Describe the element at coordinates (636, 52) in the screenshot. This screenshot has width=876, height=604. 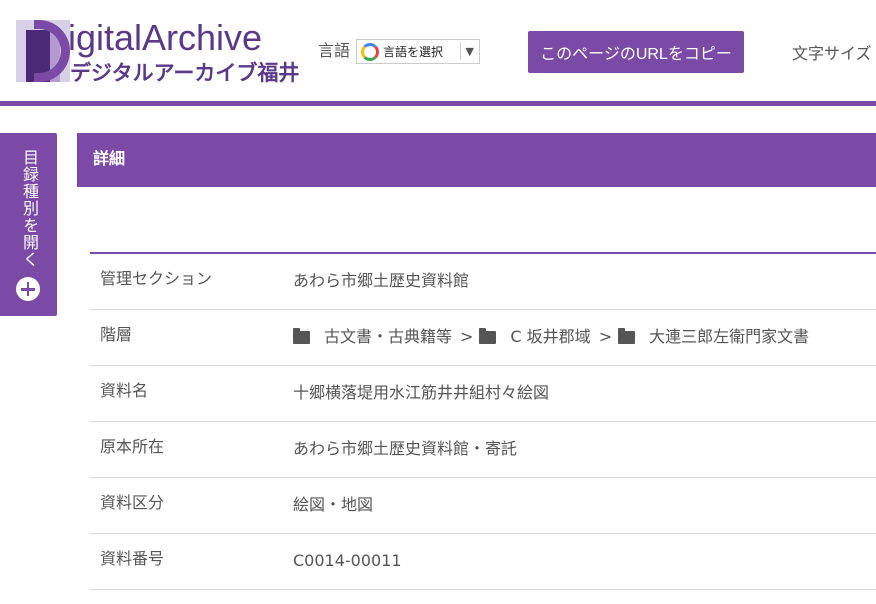
I see `copy-page-url-button: このページのURLをコピー` at that location.